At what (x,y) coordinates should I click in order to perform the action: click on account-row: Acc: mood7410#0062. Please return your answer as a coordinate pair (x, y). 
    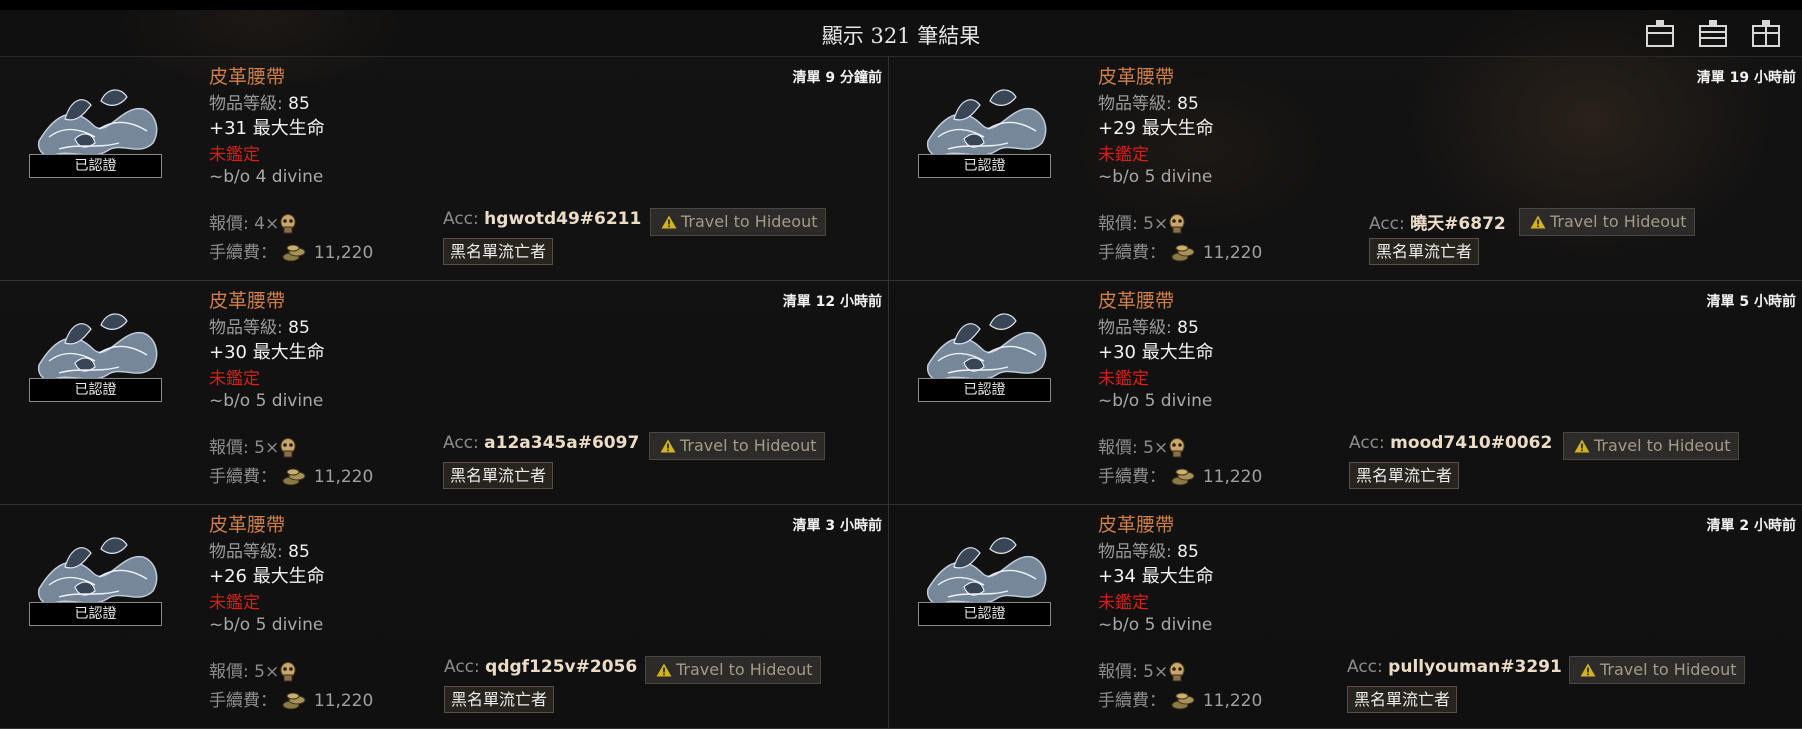
    Looking at the image, I should click on (1450, 443).